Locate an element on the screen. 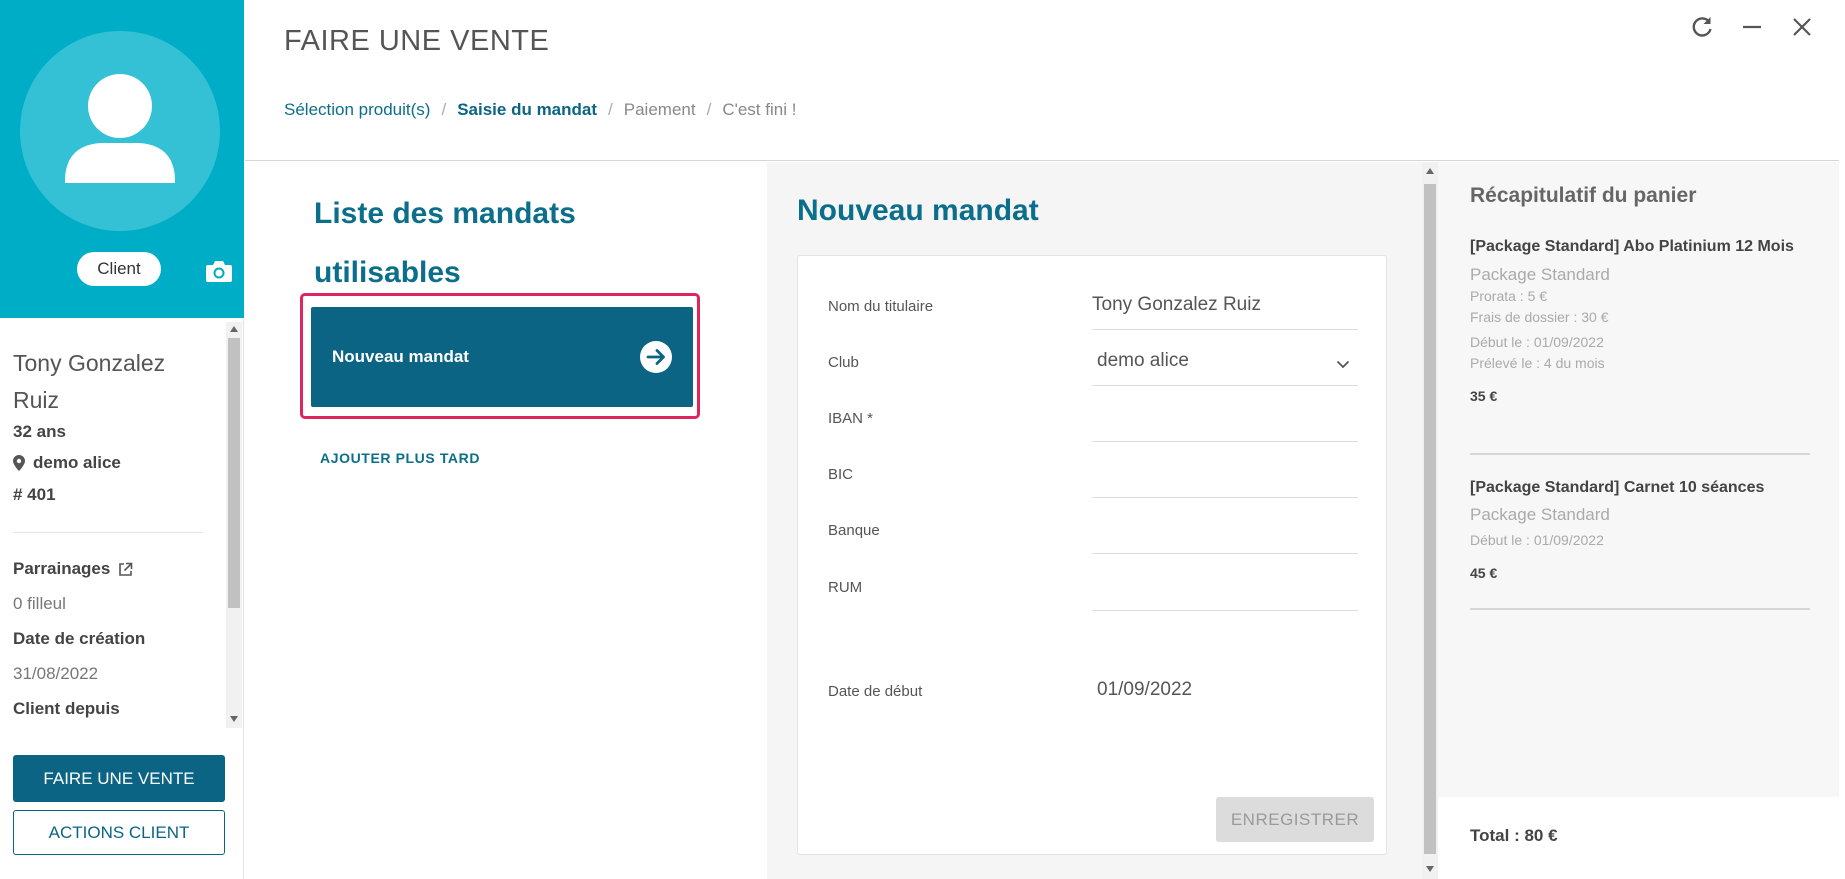  field-label: Date de début is located at coordinates (875, 691).